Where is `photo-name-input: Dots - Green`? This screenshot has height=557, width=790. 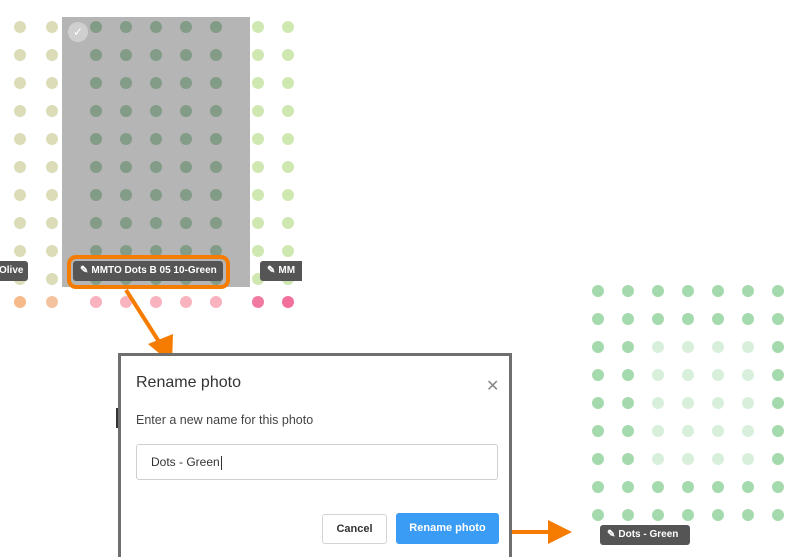
photo-name-input: Dots - Green is located at coordinates (317, 462).